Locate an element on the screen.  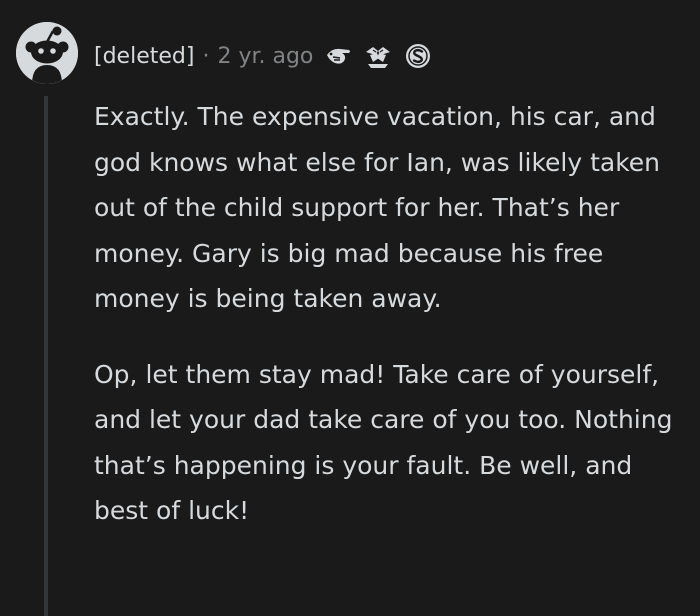
snoo-avatar-icon is located at coordinates (47, 53).